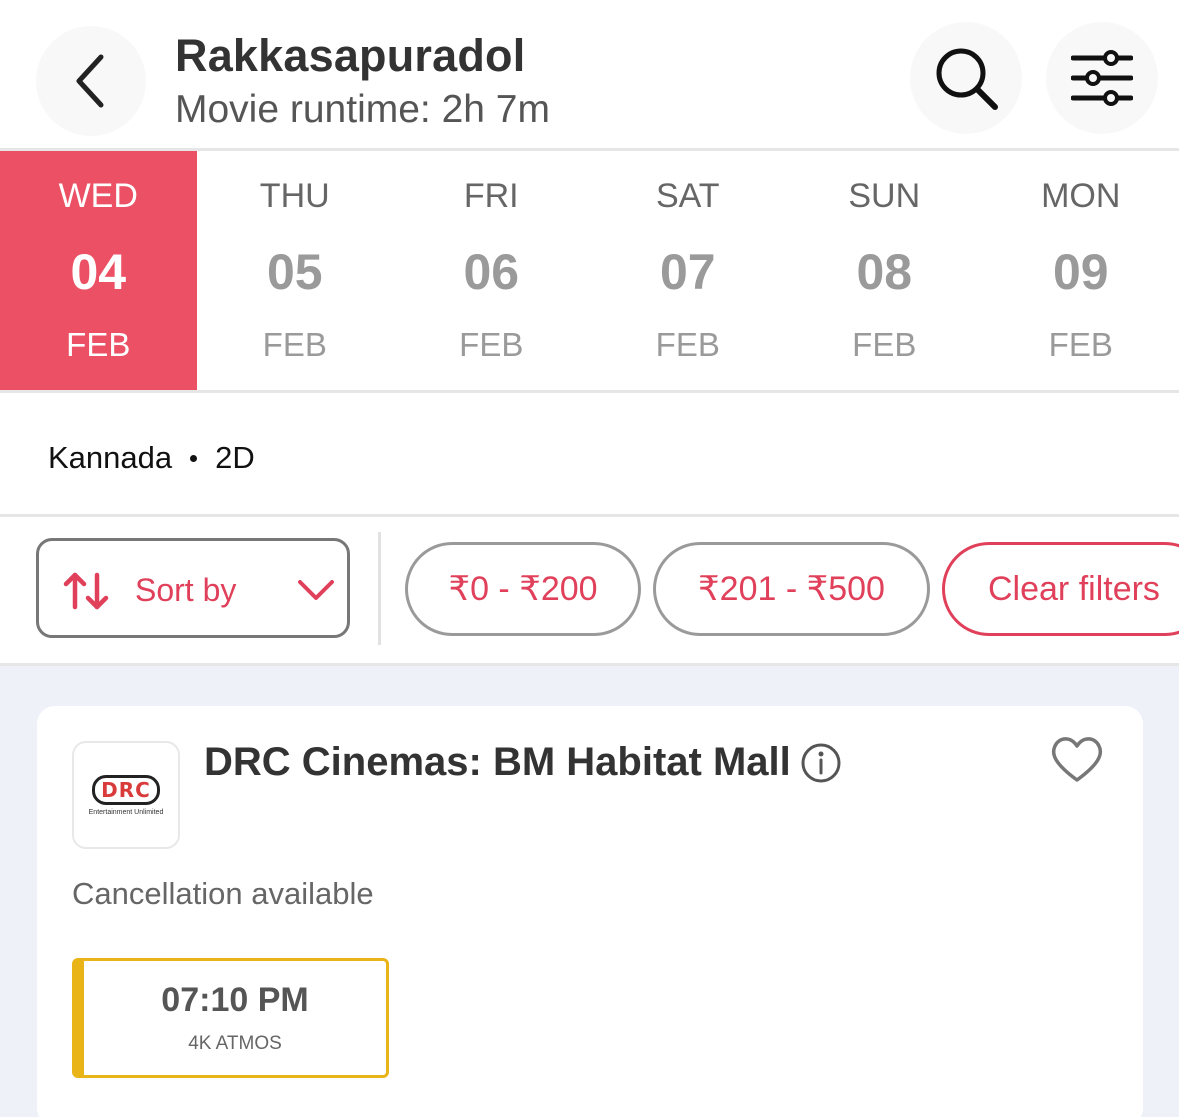 The width and height of the screenshot is (1179, 1117). I want to click on date-tab-fri: FRI 06 FEB, so click(491, 270).